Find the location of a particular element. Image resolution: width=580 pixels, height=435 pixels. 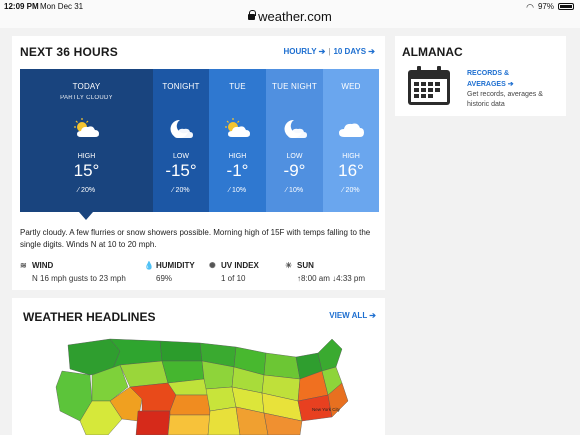

sun-icon: ☀ is located at coordinates (289, 265).